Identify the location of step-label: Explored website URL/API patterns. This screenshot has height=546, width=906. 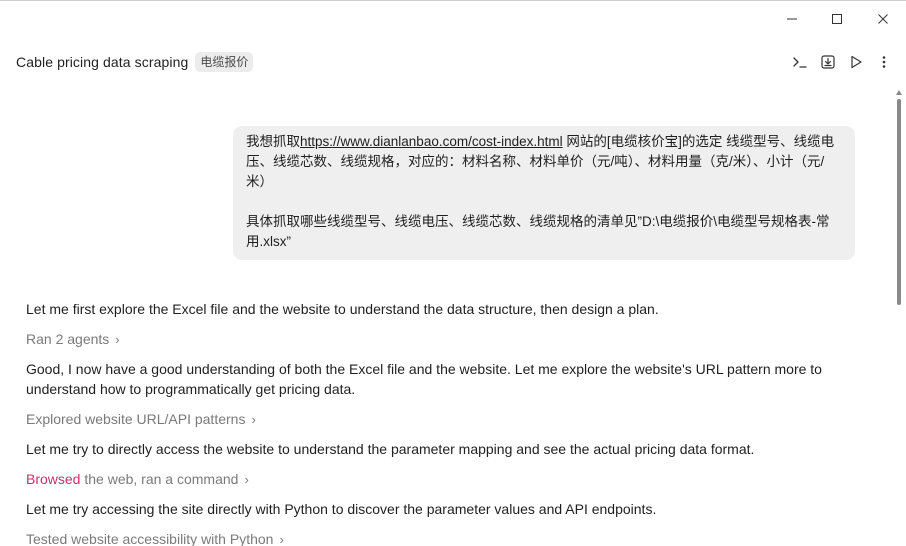
(136, 419).